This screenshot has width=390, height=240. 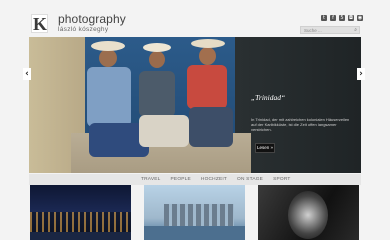 I want to click on twitter-icon: t, so click(x=324, y=18).